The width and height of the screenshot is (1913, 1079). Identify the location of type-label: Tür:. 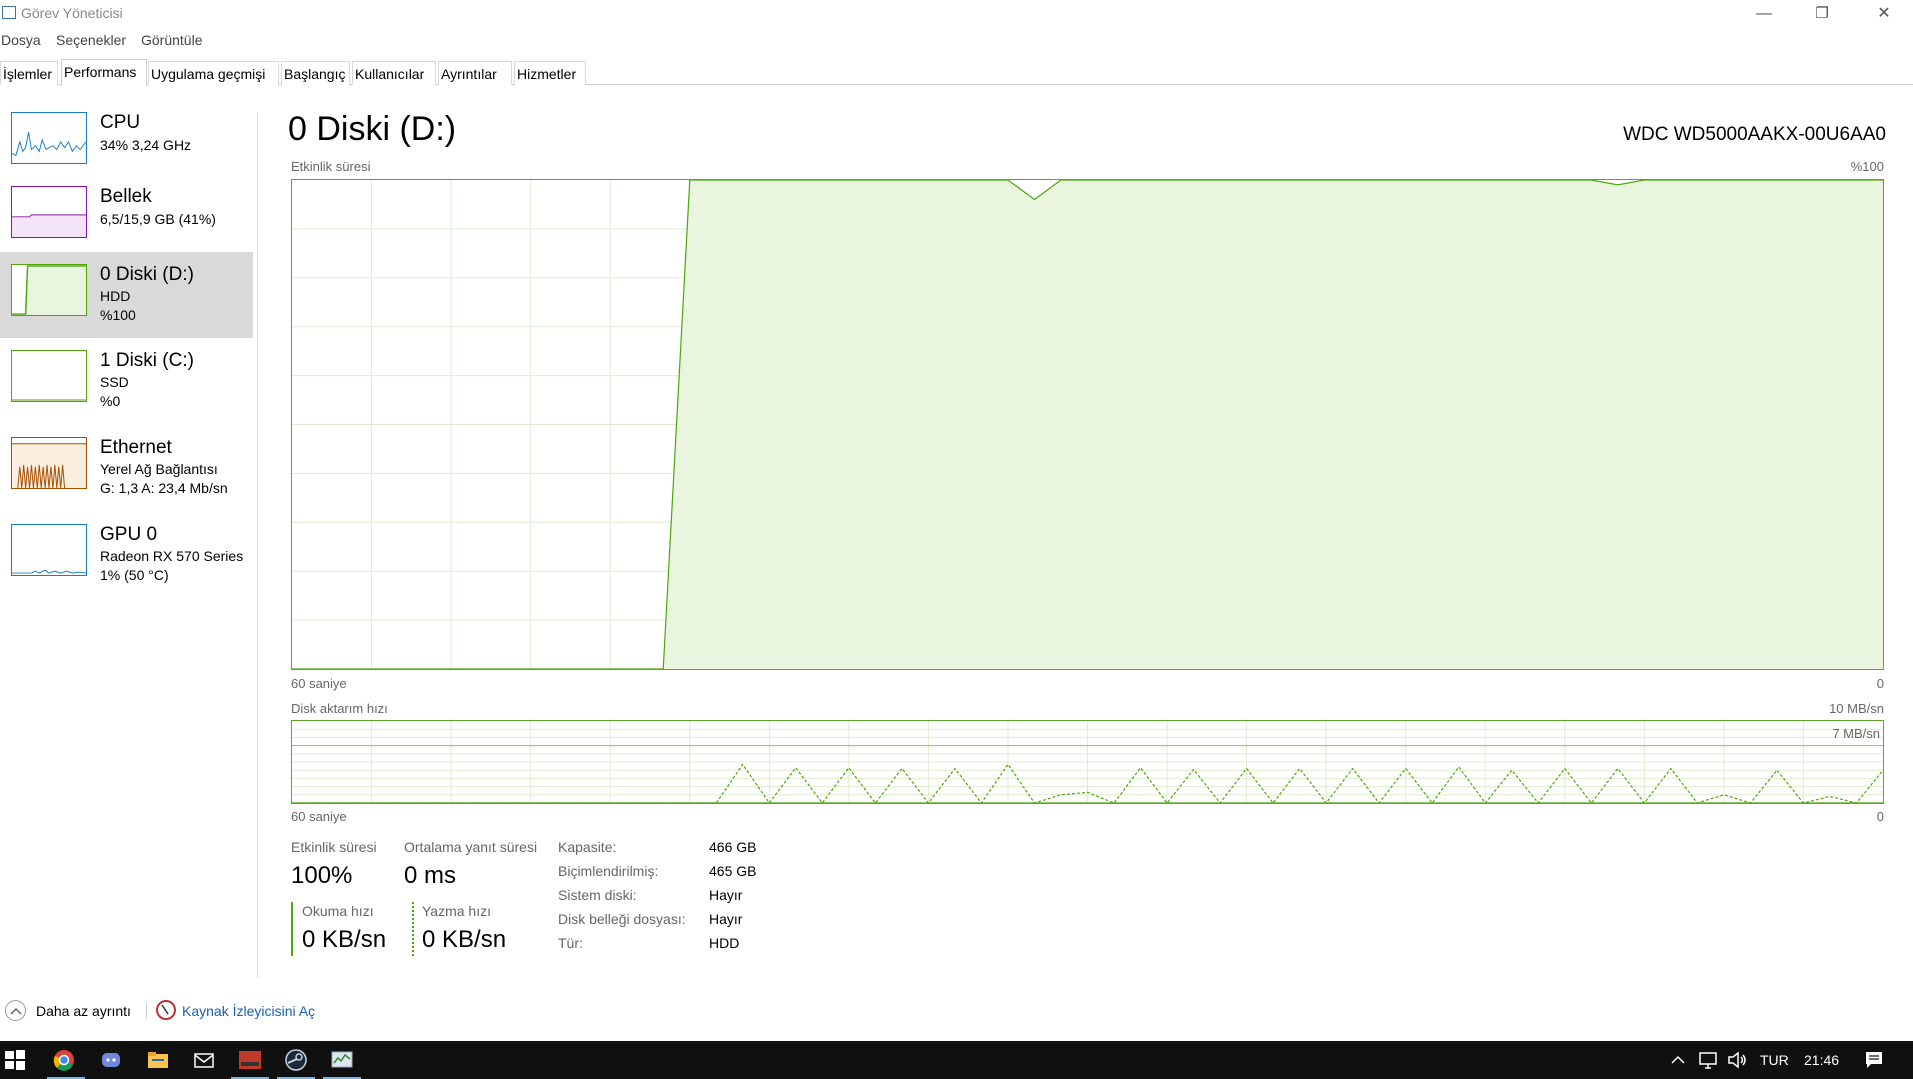
(570, 943).